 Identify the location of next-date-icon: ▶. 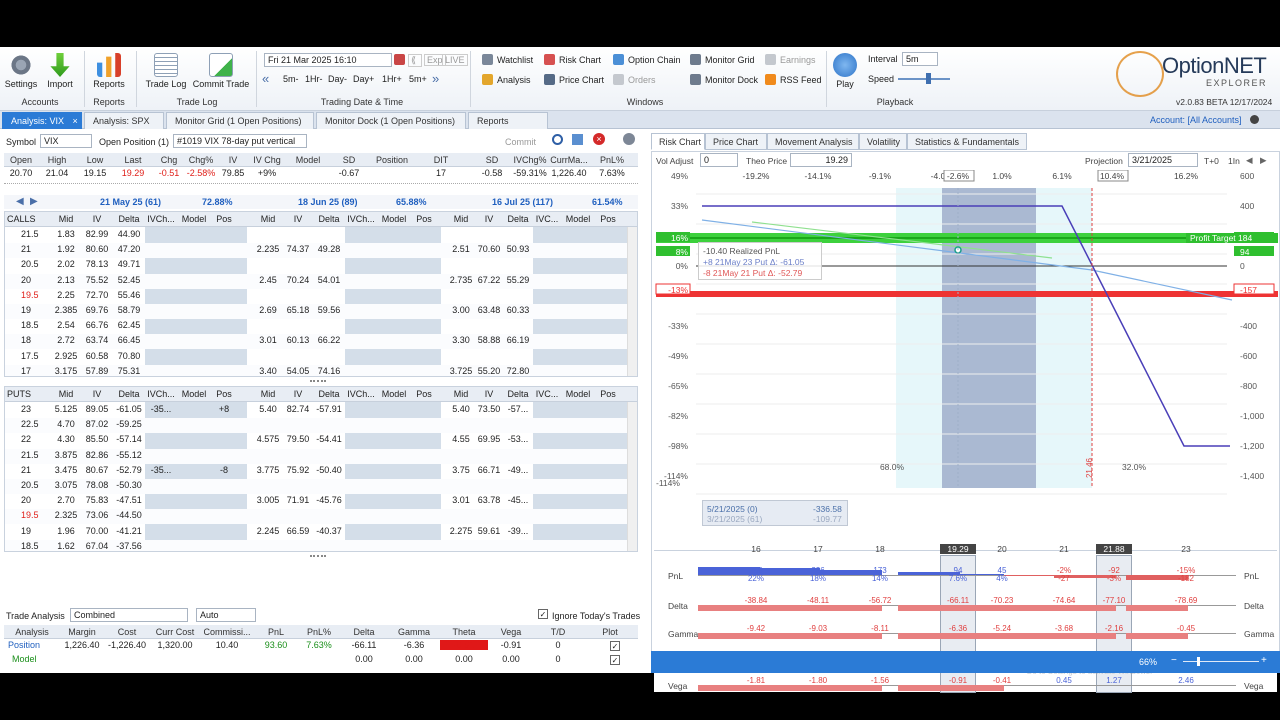
(1263, 160).